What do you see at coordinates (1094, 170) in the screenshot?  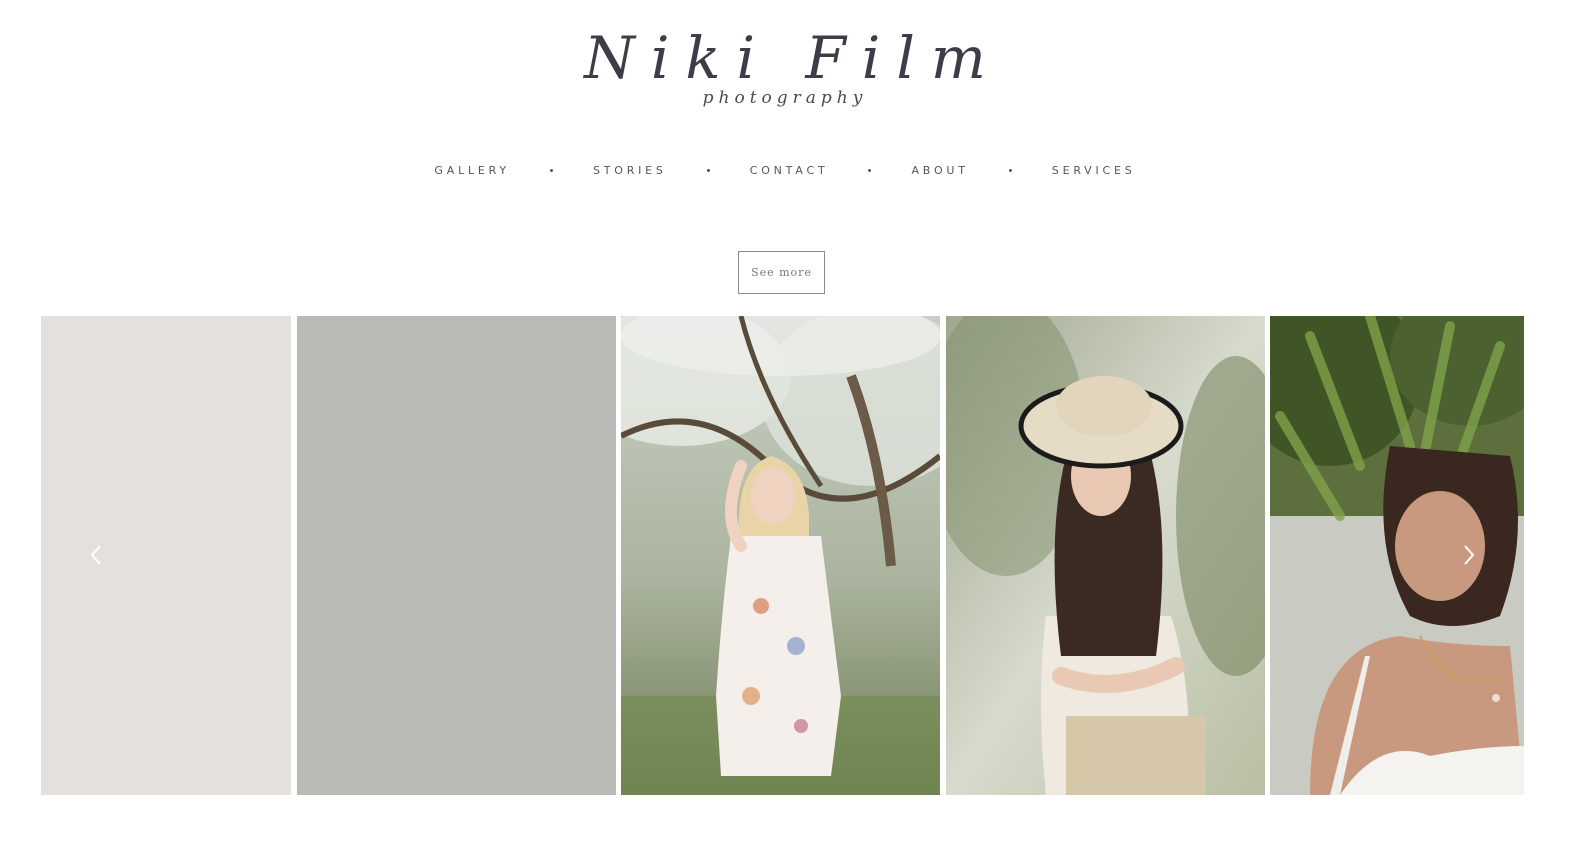 I see `nav-item-services: SERVICES` at bounding box center [1094, 170].